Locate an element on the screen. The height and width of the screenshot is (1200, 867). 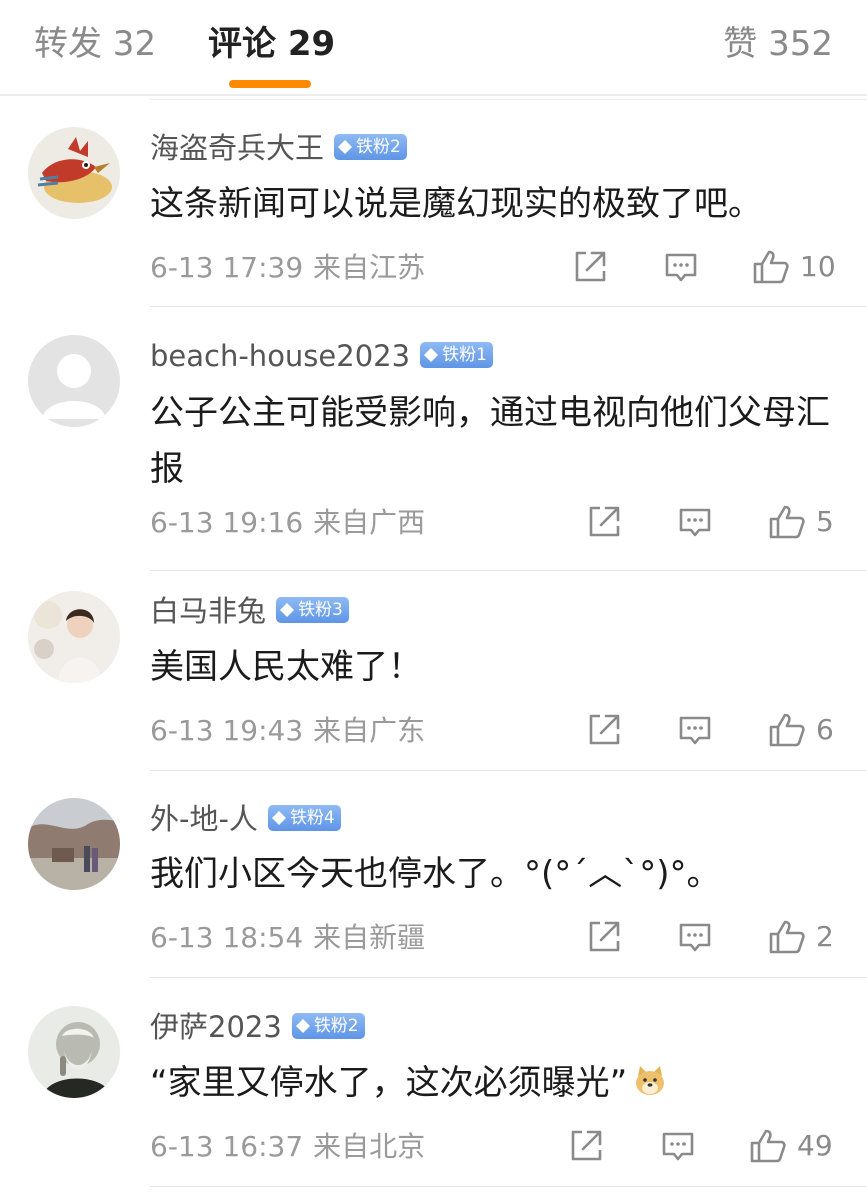
active-tab-indicator is located at coordinates (270, 84).